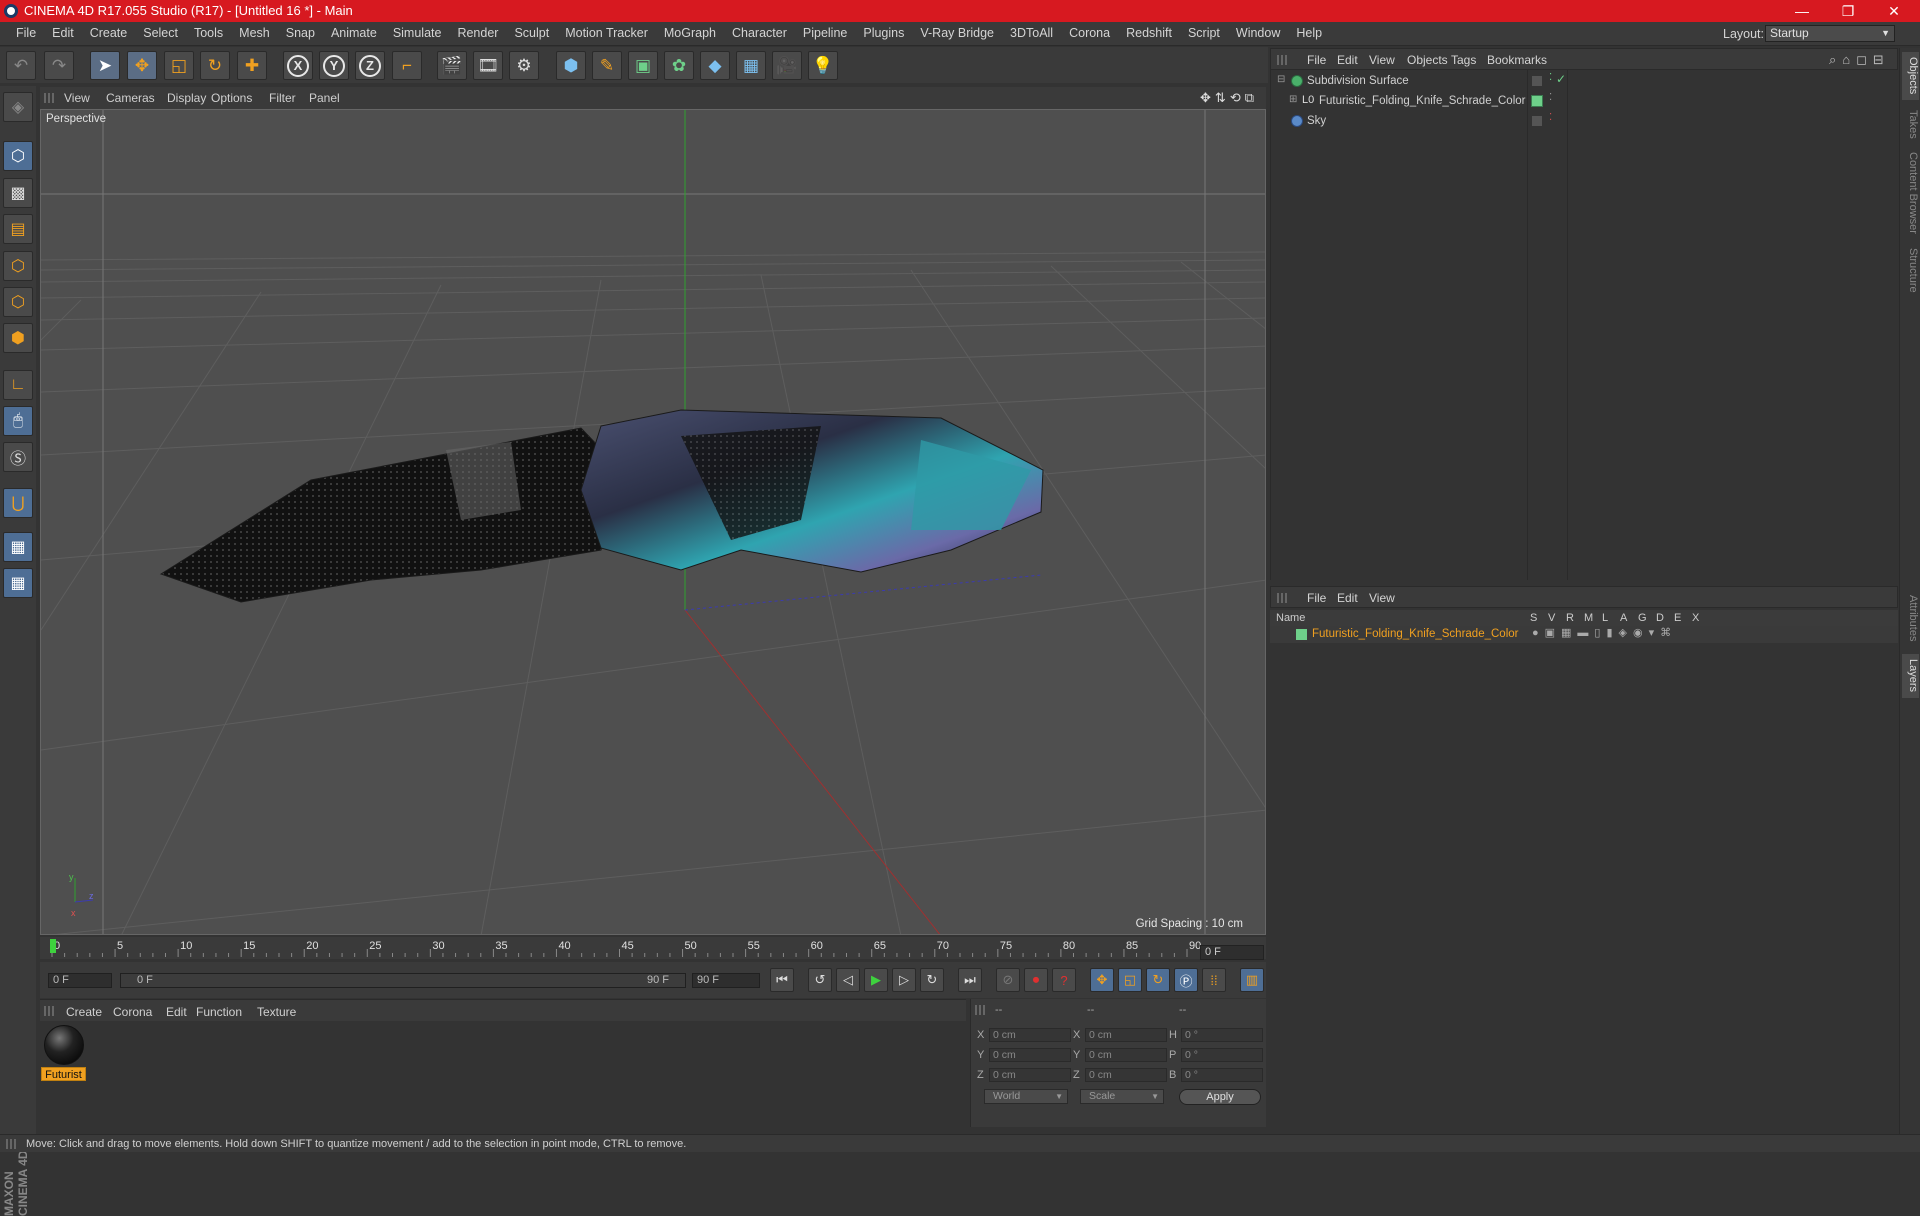 The width and height of the screenshot is (1920, 1216). What do you see at coordinates (1229, 98) in the screenshot?
I see `viewport-nav-icons: ✥⇅⟲⧉` at bounding box center [1229, 98].